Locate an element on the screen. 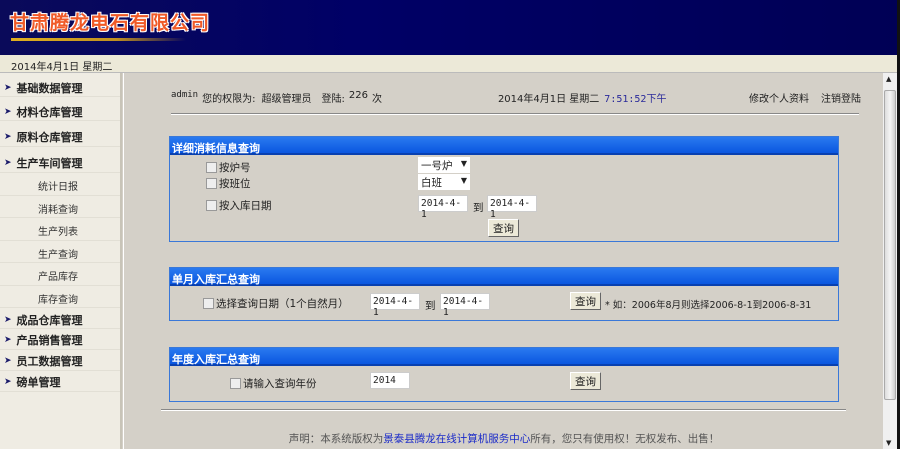 Image resolution: width=900 pixels, height=449 pixels. sidebar-item-workshop: ➤ 生产车间管理 is located at coordinates (60, 160).